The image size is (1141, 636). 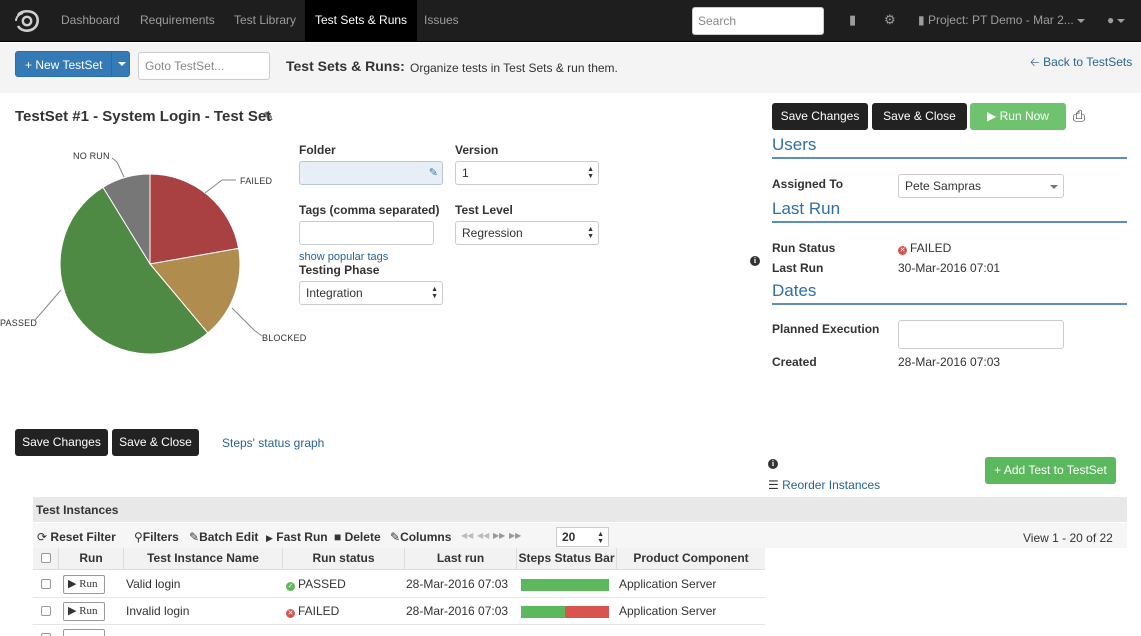 What do you see at coordinates (160, 537) in the screenshot?
I see `filters-label: Filters` at bounding box center [160, 537].